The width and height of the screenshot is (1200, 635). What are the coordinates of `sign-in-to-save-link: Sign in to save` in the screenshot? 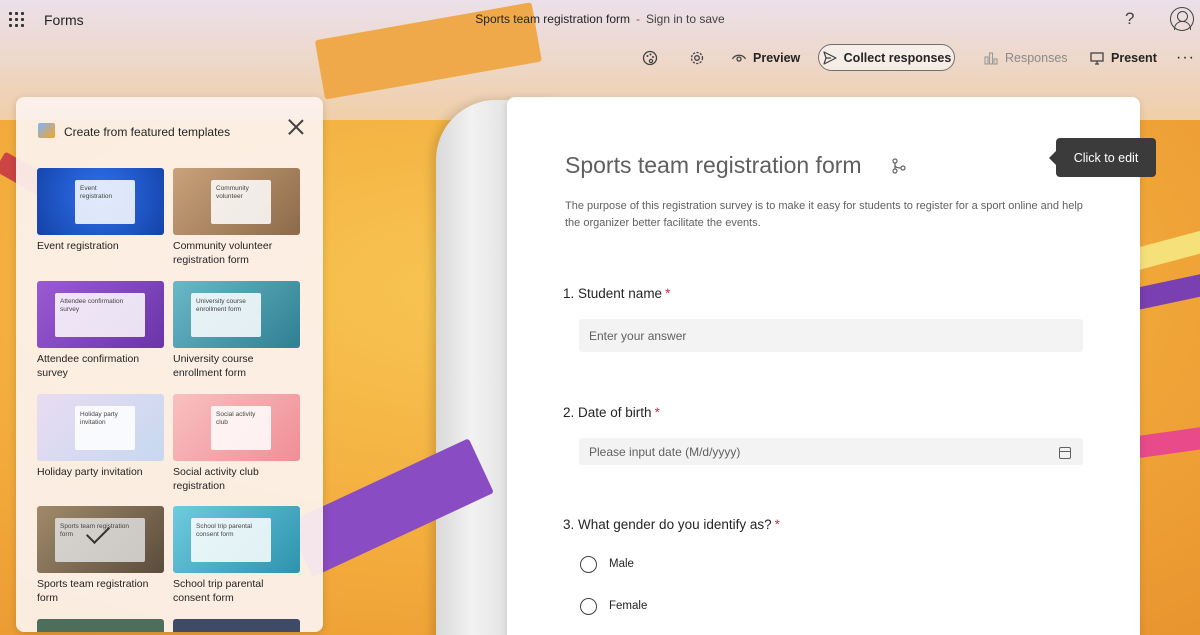 It's located at (685, 19).